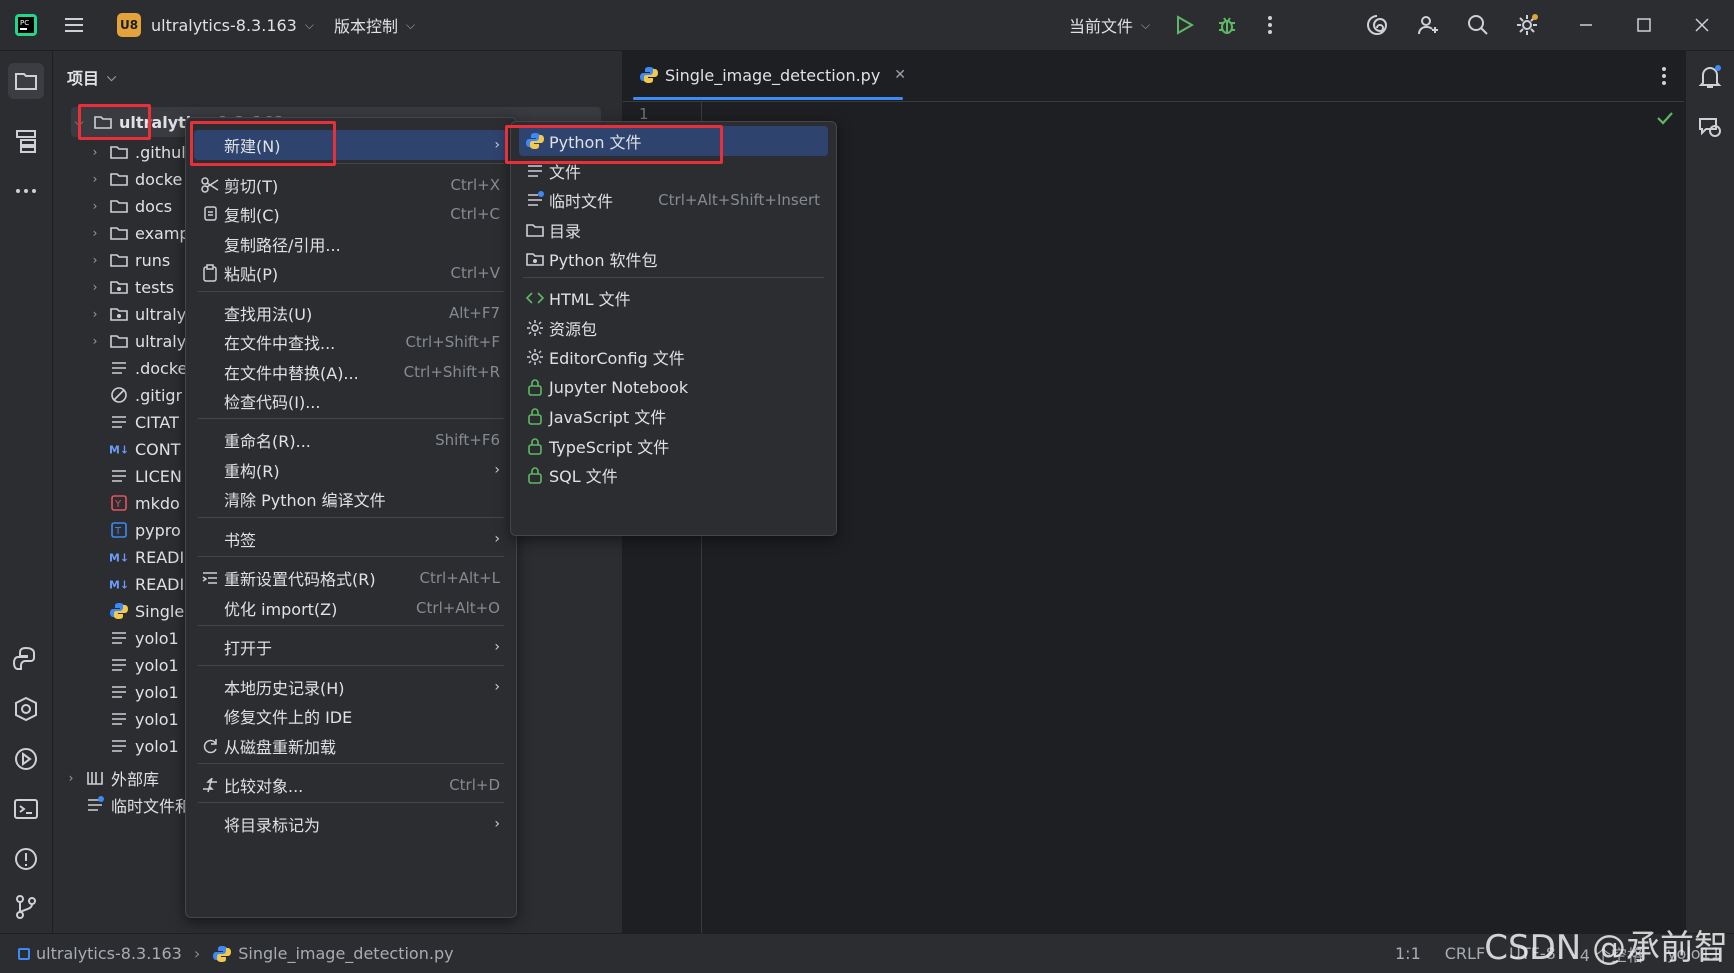 This screenshot has height=973, width=1734. I want to click on menu-item-label: 从磁盘重新加载, so click(280, 747).